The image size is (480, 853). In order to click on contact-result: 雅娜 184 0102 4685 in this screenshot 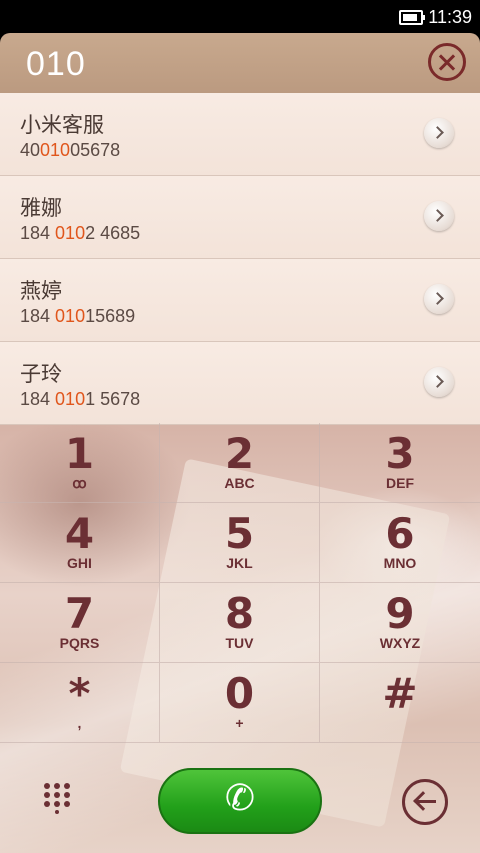, I will do `click(240, 217)`.